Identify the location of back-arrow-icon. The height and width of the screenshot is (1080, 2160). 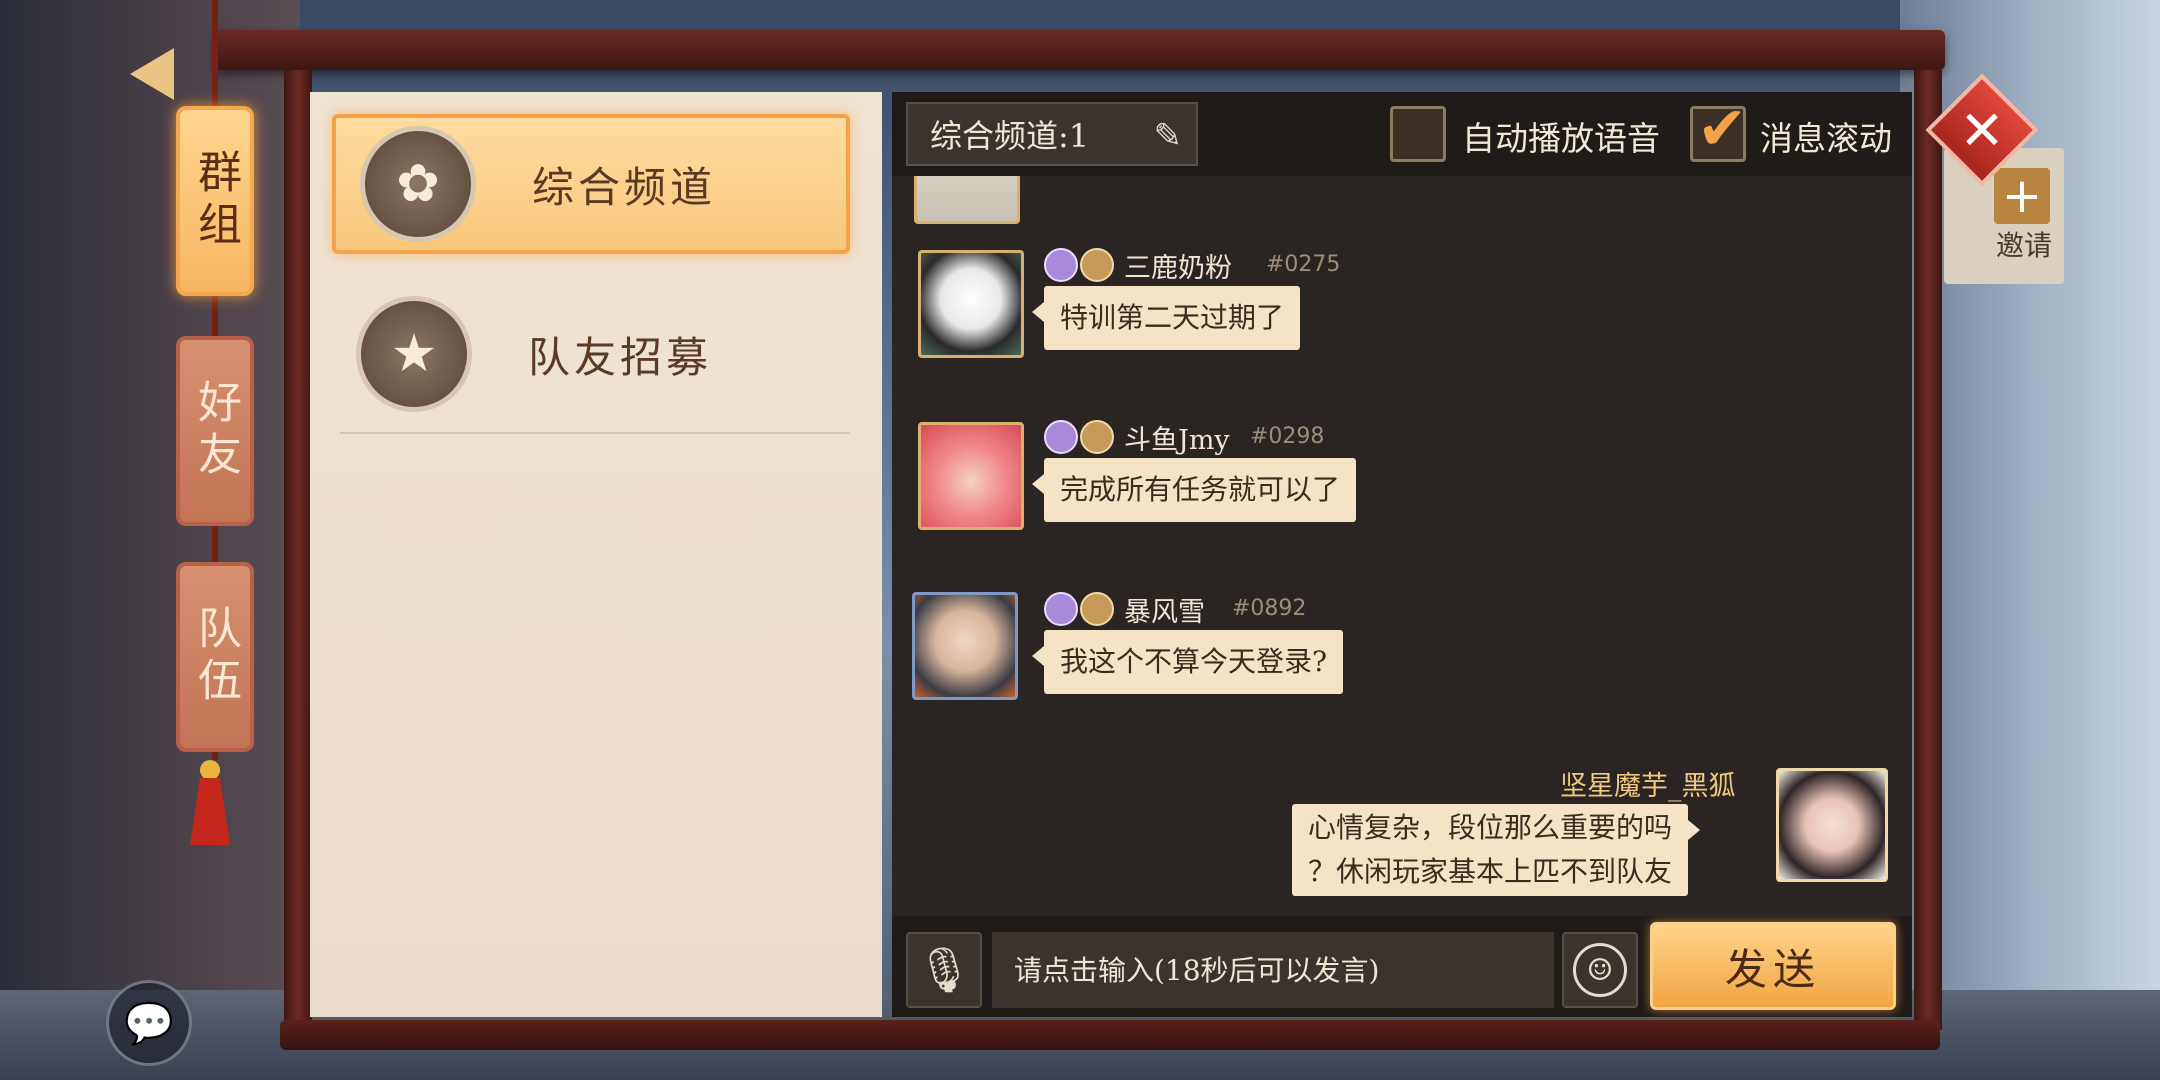
(152, 74).